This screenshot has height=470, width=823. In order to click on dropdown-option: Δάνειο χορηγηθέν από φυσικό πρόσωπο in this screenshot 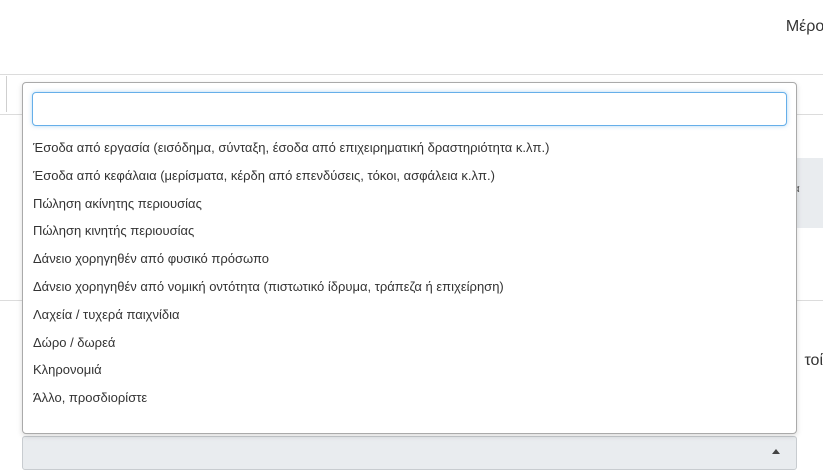, I will do `click(409, 259)`.